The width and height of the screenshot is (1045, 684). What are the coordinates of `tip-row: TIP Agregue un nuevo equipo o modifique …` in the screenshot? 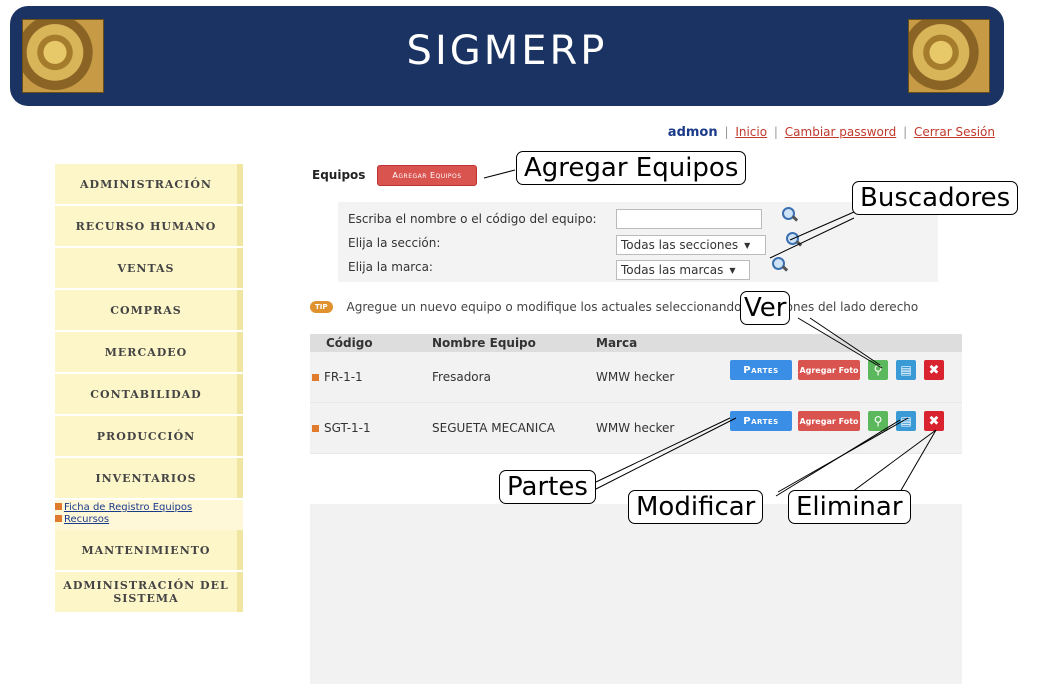 It's located at (614, 307).